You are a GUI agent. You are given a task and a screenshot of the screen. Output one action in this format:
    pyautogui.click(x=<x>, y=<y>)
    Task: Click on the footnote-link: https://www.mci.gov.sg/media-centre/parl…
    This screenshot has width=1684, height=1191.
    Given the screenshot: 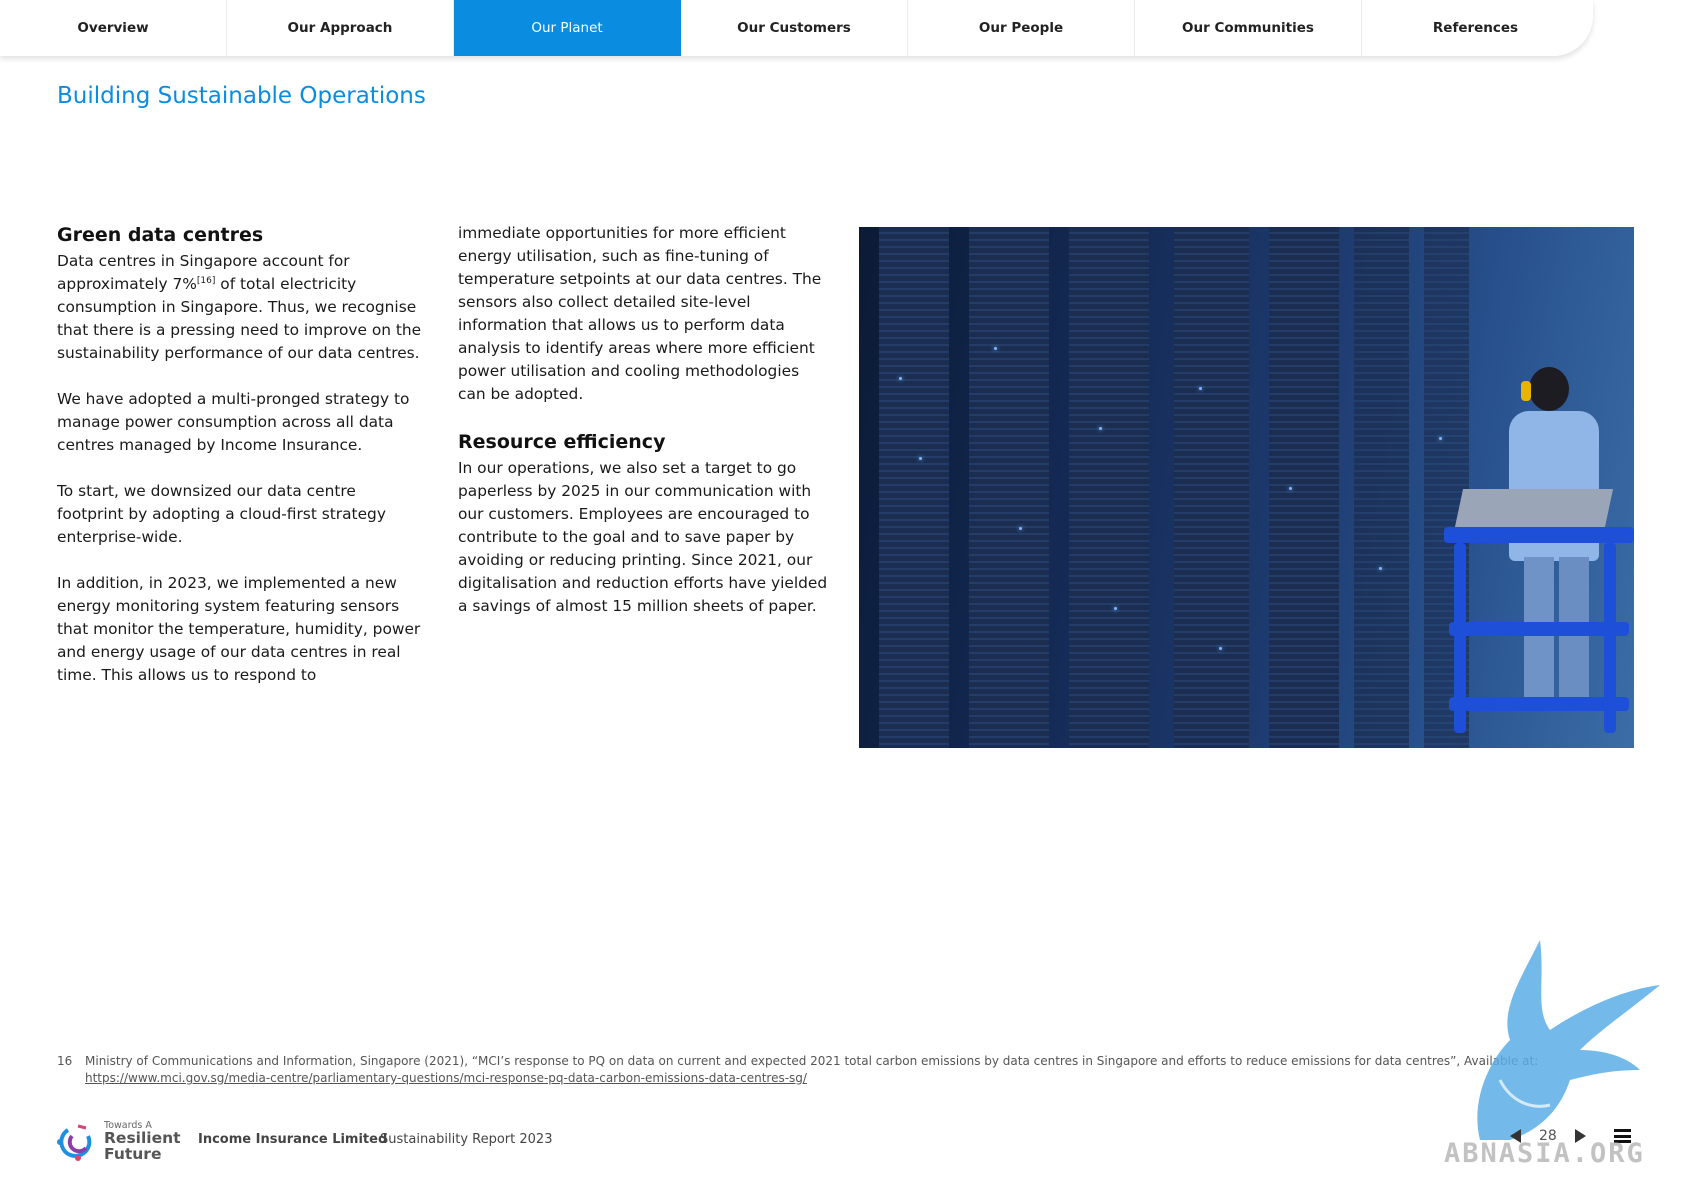 What is the action you would take?
    pyautogui.click(x=446, y=1078)
    